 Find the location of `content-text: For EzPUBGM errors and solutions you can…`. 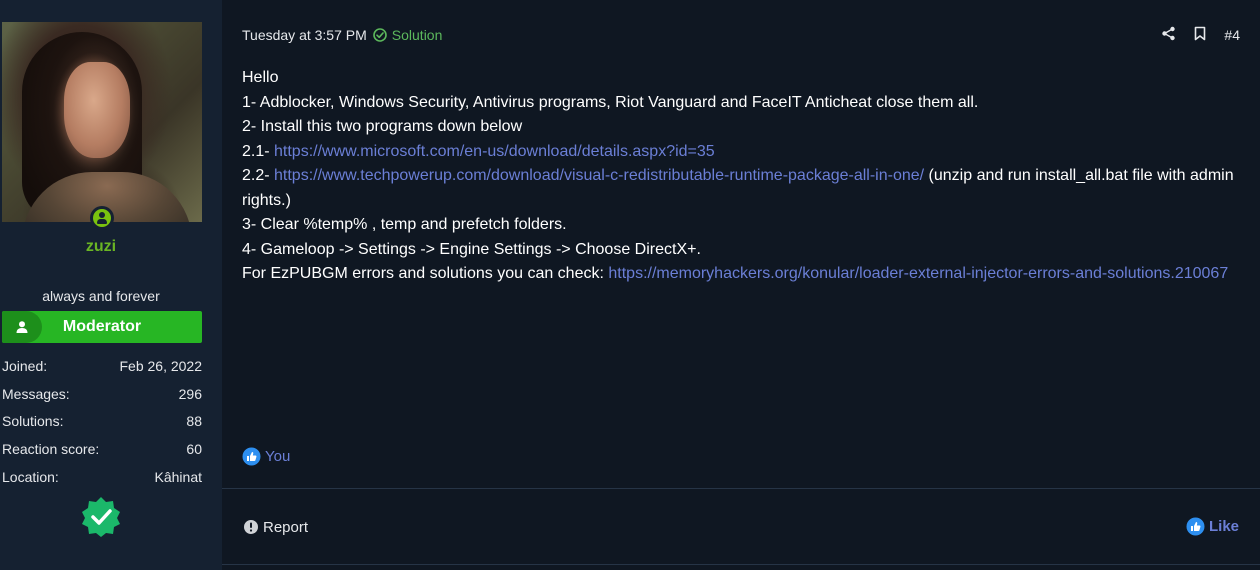

content-text: For EzPUBGM errors and solutions you can… is located at coordinates (425, 273).